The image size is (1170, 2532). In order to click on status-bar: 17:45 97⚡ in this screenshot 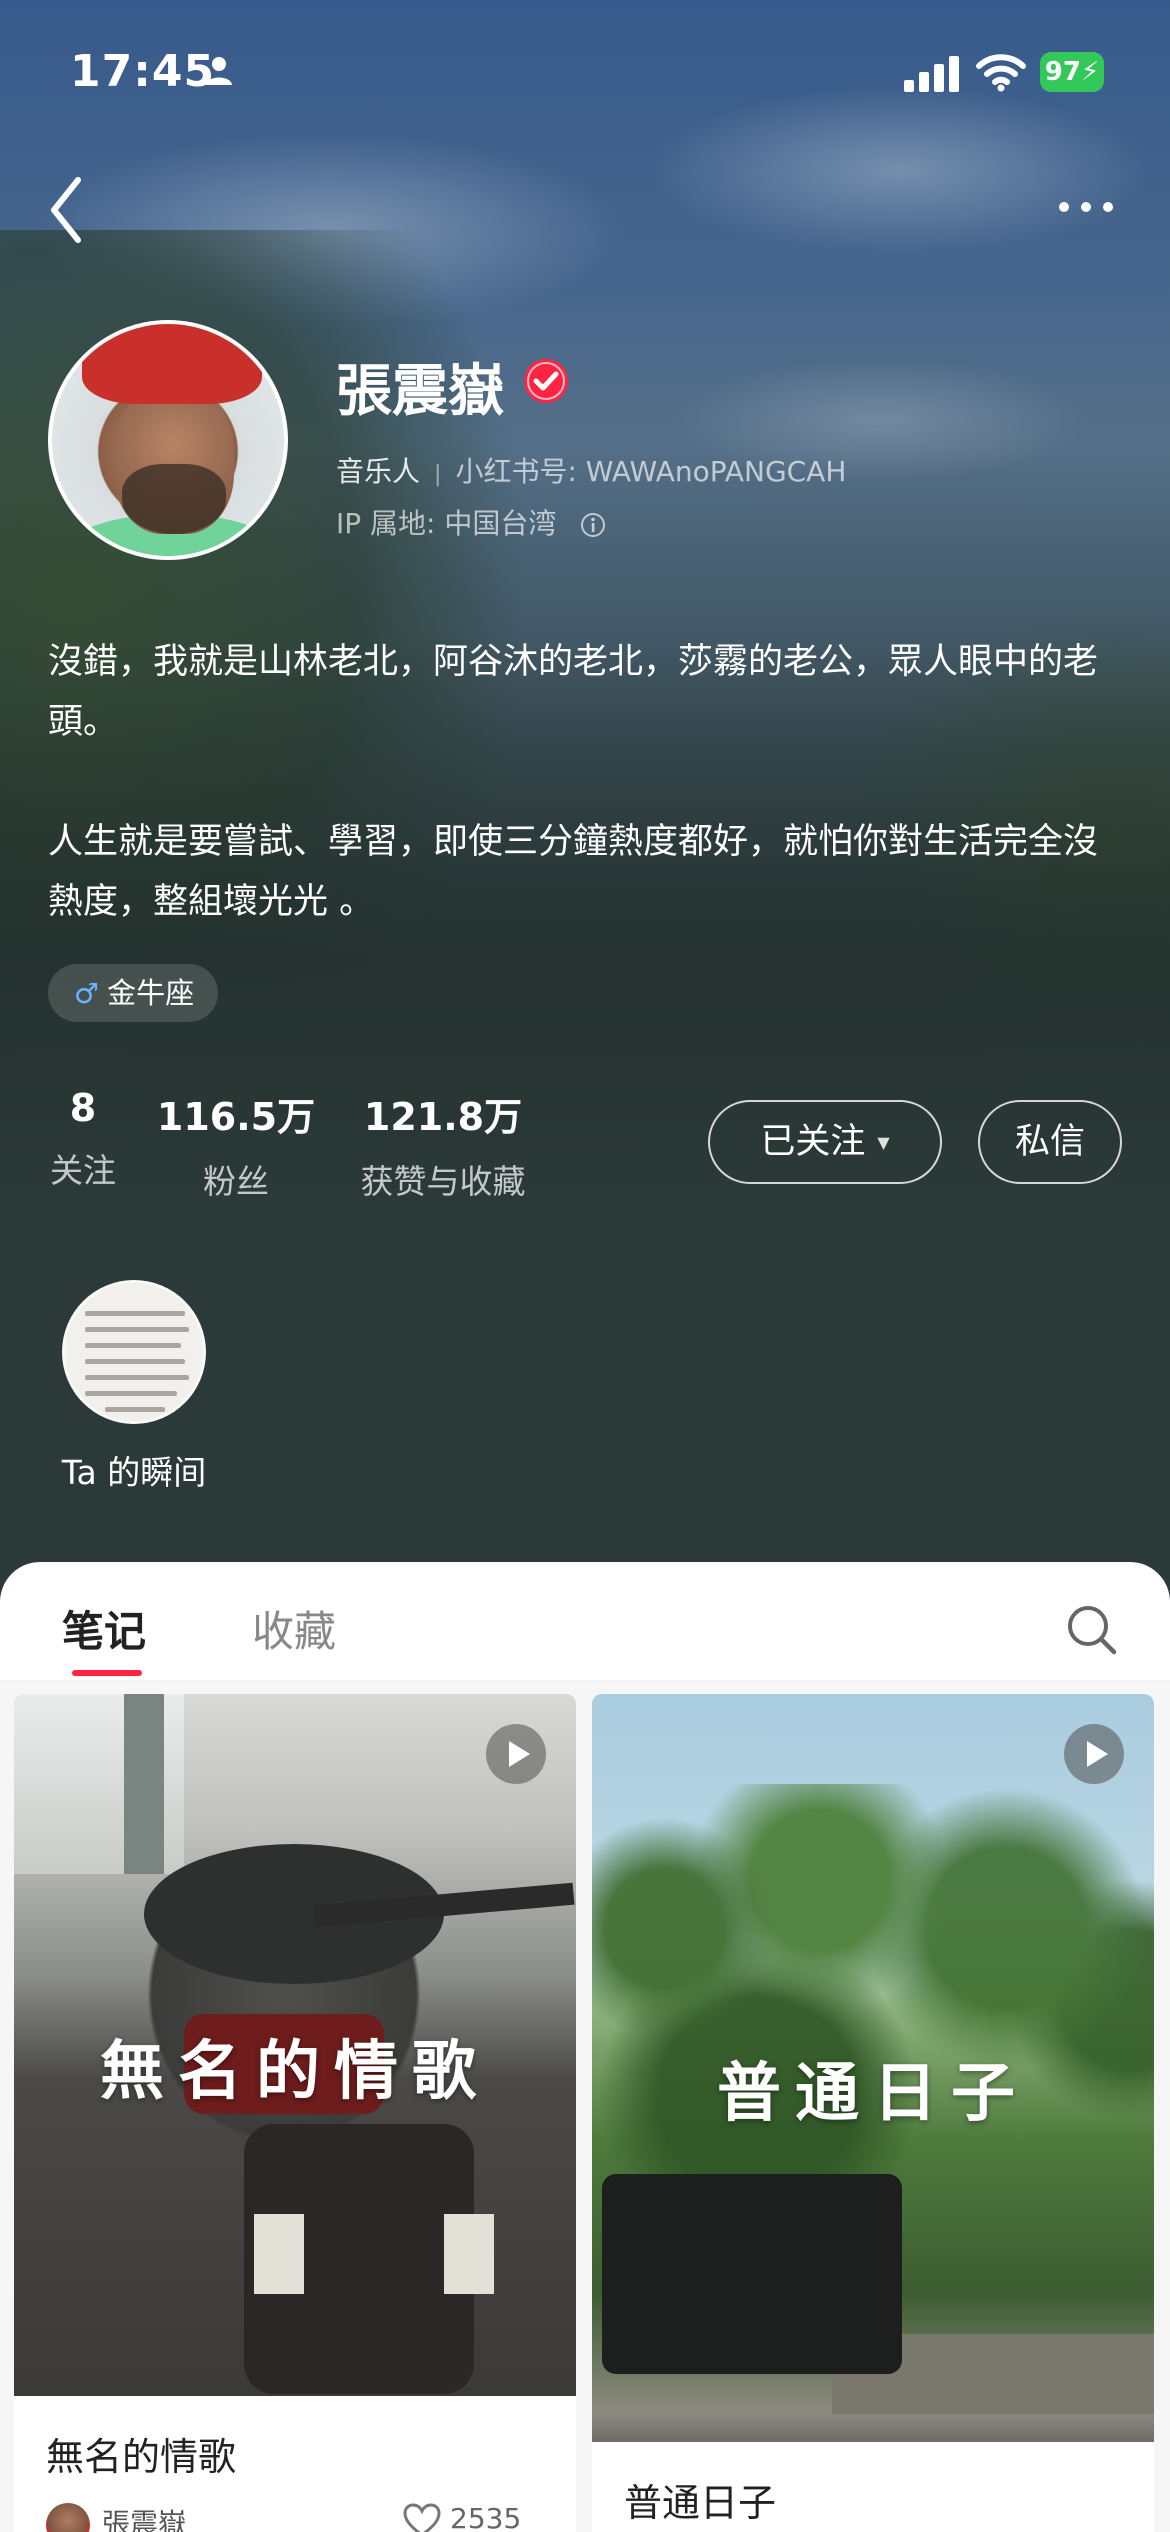, I will do `click(585, 75)`.